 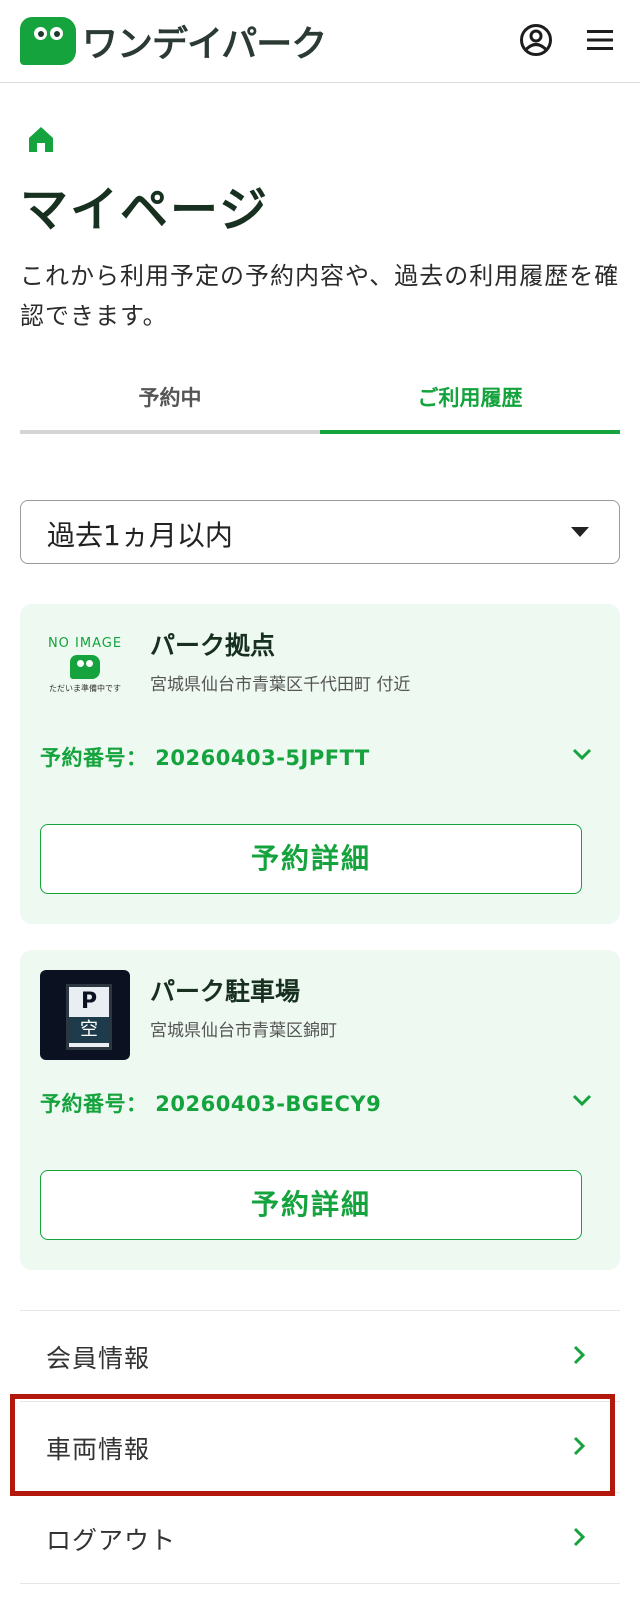 I want to click on parking-sign-image: P 空, so click(x=89, y=1017).